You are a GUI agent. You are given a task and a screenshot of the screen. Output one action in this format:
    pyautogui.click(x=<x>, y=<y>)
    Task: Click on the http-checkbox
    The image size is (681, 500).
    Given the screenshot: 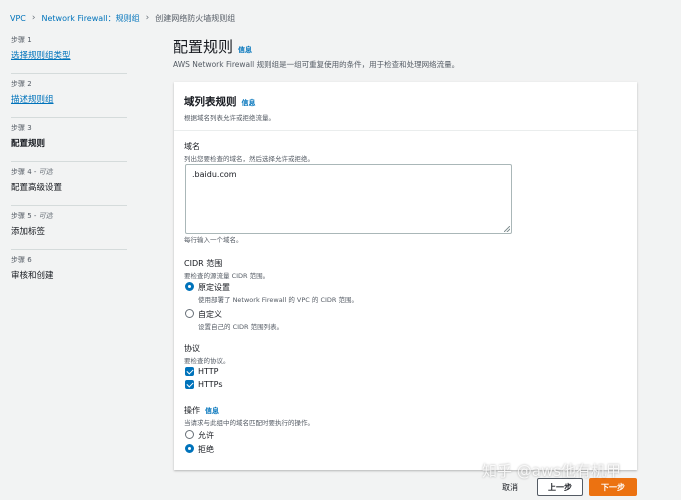 What is the action you would take?
    pyautogui.click(x=189, y=371)
    